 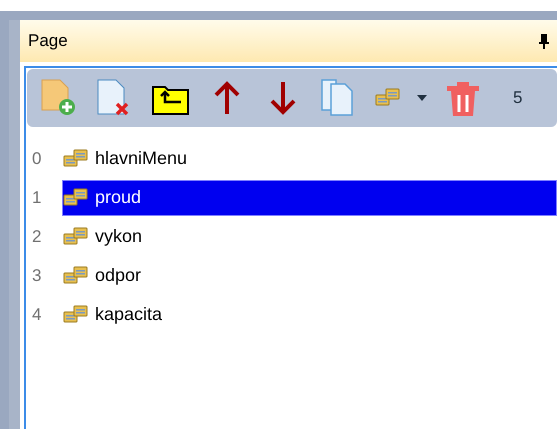 What do you see at coordinates (36, 237) in the screenshot?
I see `row-number: 2` at bounding box center [36, 237].